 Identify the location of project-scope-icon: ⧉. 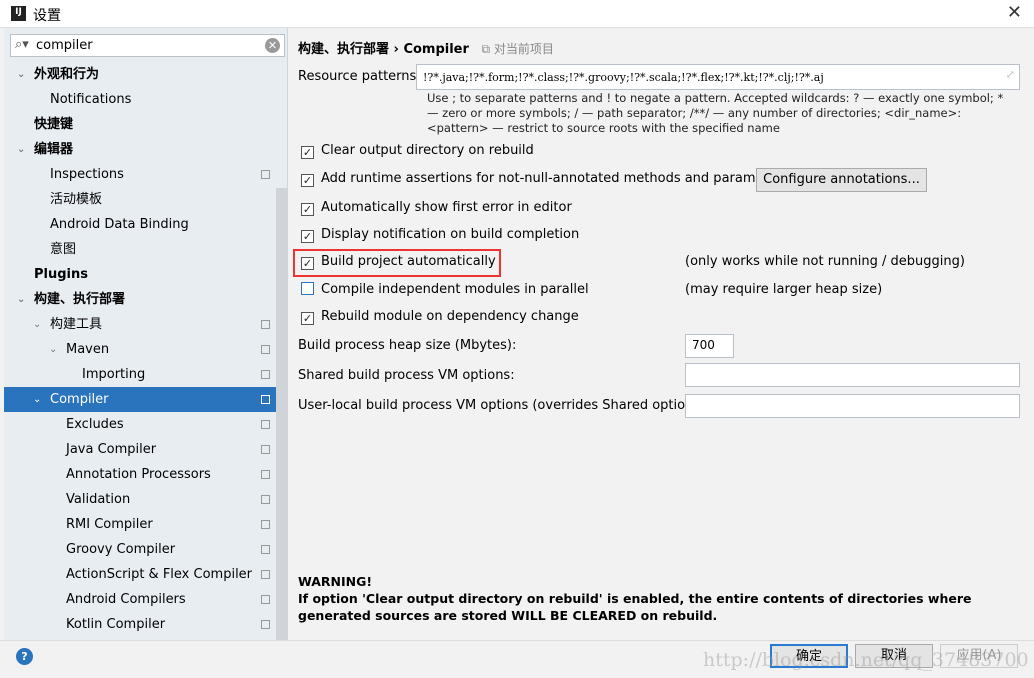
(486, 49).